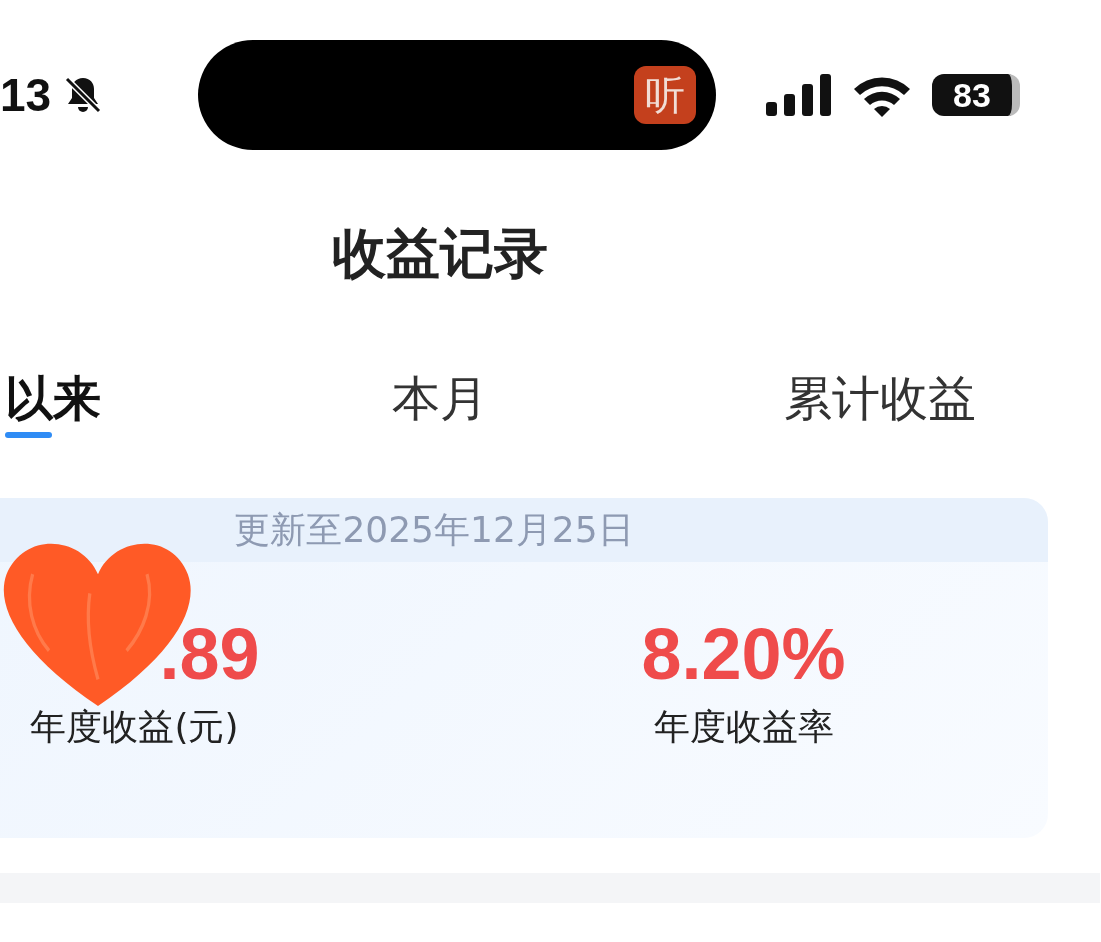 Image resolution: width=1101 pixels, height=942 pixels. What do you see at coordinates (209, 654) in the screenshot?
I see `stat-value: .89` at bounding box center [209, 654].